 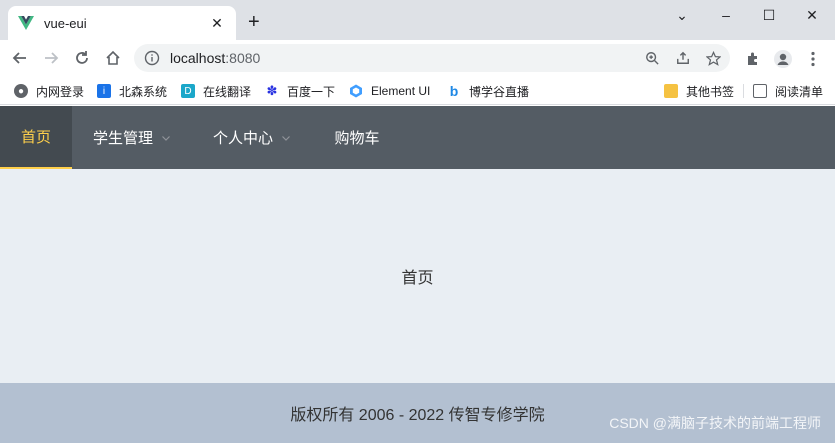 What do you see at coordinates (227, 91) in the screenshot?
I see `bookmark-label: 在线翻译` at bounding box center [227, 91].